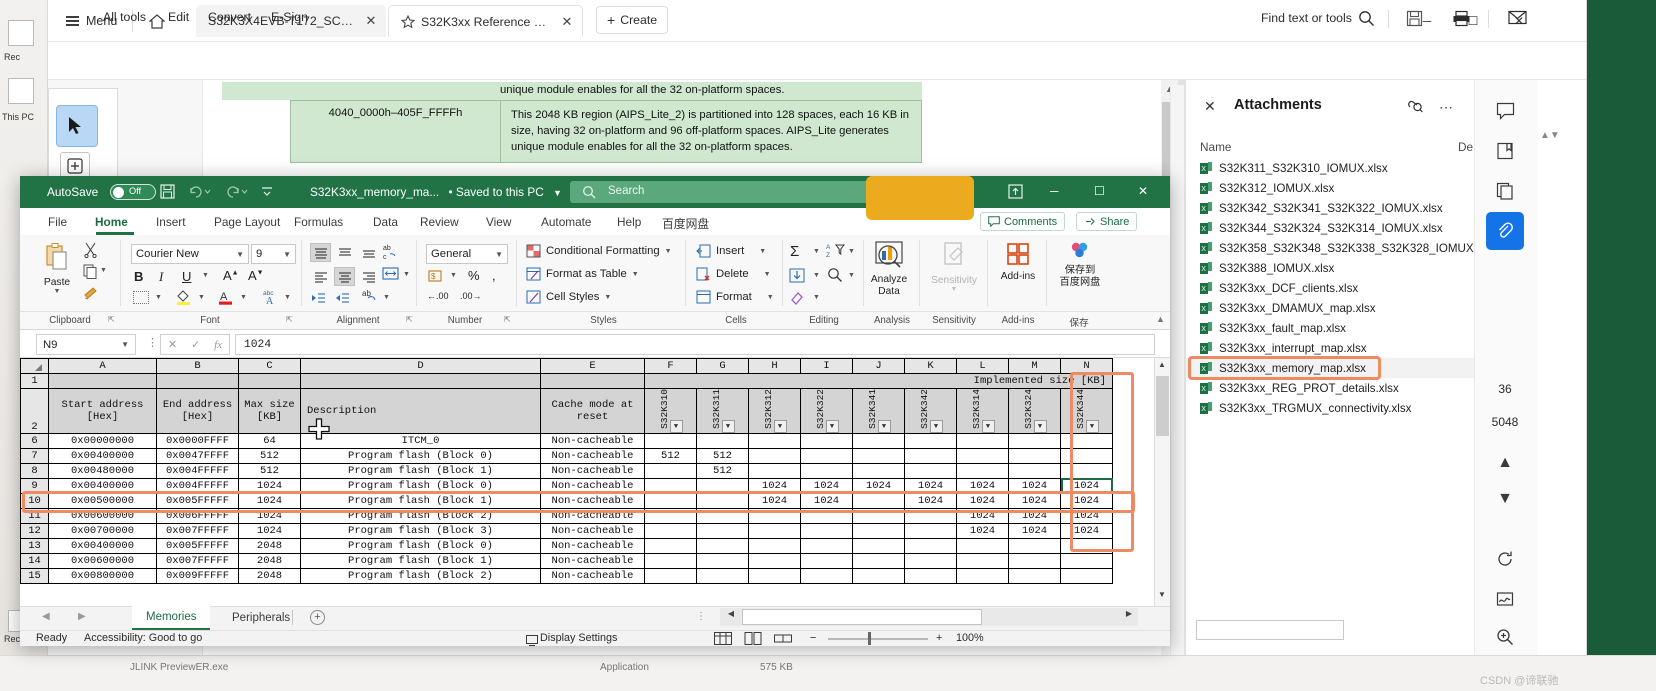 This screenshot has width=1656, height=691. What do you see at coordinates (836, 253) in the screenshot?
I see `sort-and-filter-button: AZ` at bounding box center [836, 253].